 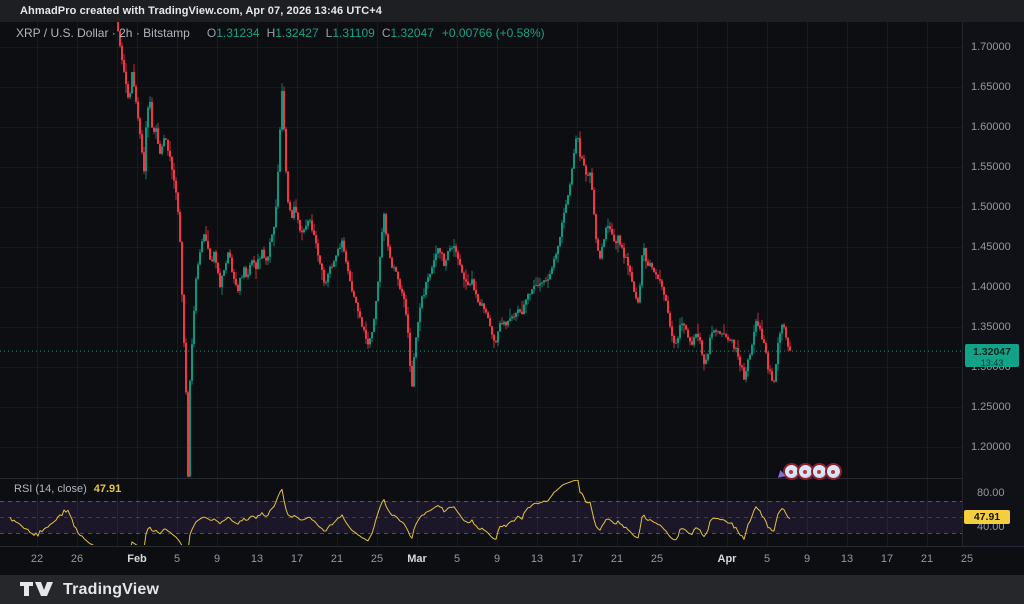 What do you see at coordinates (991, 287) in the screenshot?
I see `price-tick-label: 1.40000` at bounding box center [991, 287].